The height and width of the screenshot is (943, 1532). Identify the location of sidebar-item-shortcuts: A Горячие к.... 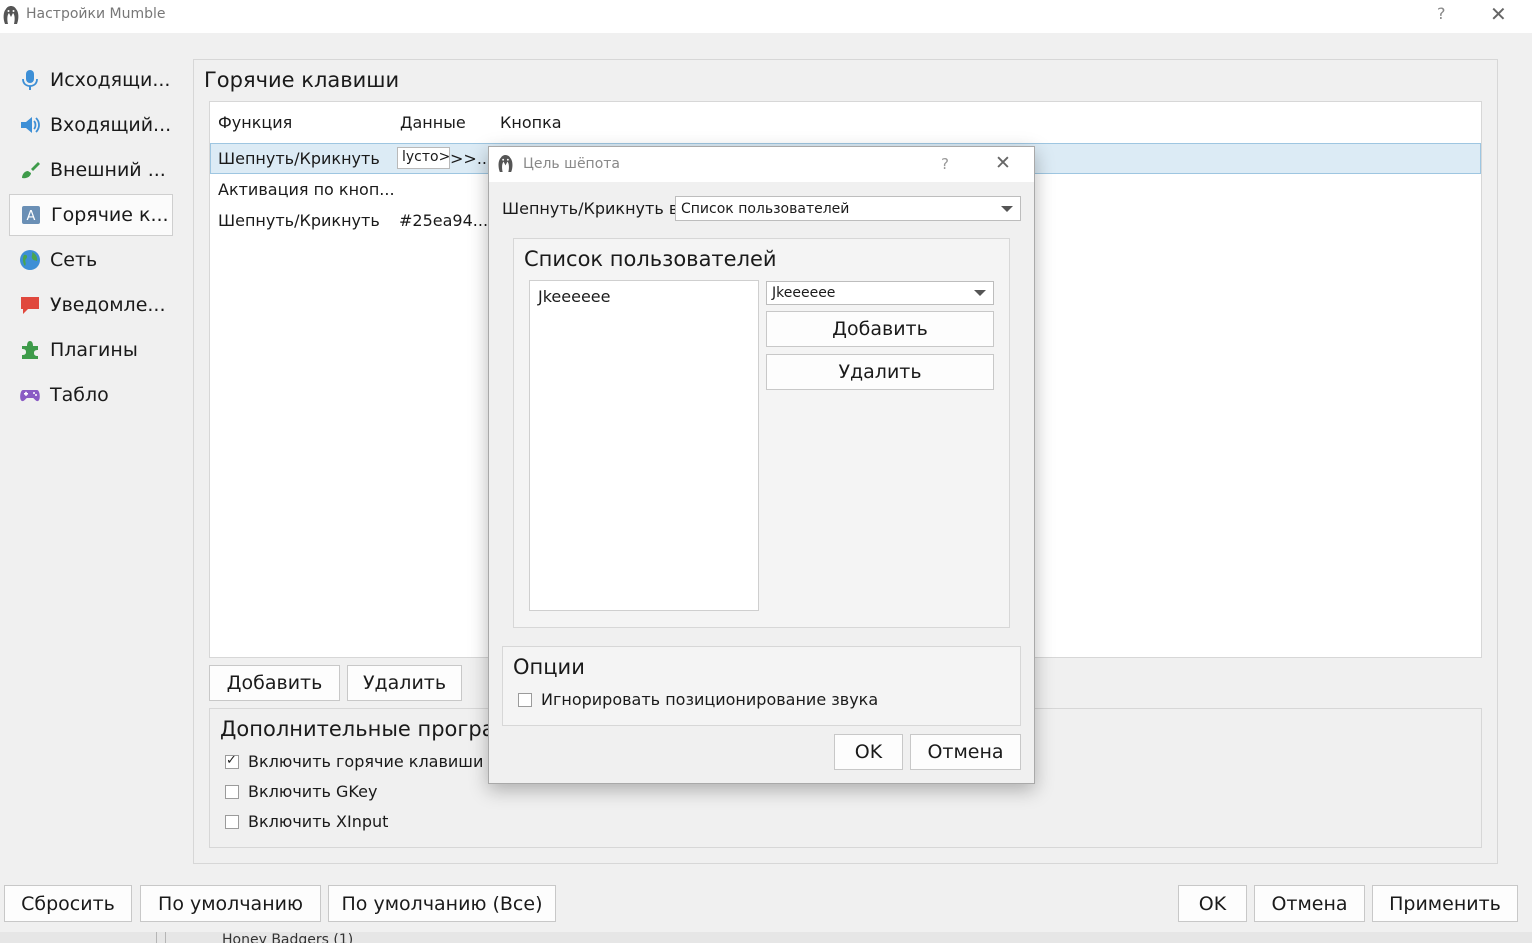
(91, 215).